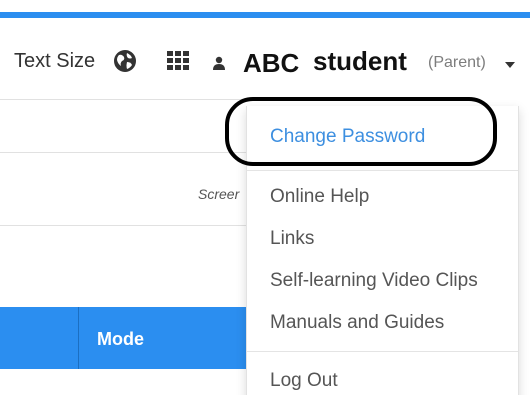 This screenshot has height=395, width=530. What do you see at coordinates (265, 15) in the screenshot?
I see `top-accent-bar` at bounding box center [265, 15].